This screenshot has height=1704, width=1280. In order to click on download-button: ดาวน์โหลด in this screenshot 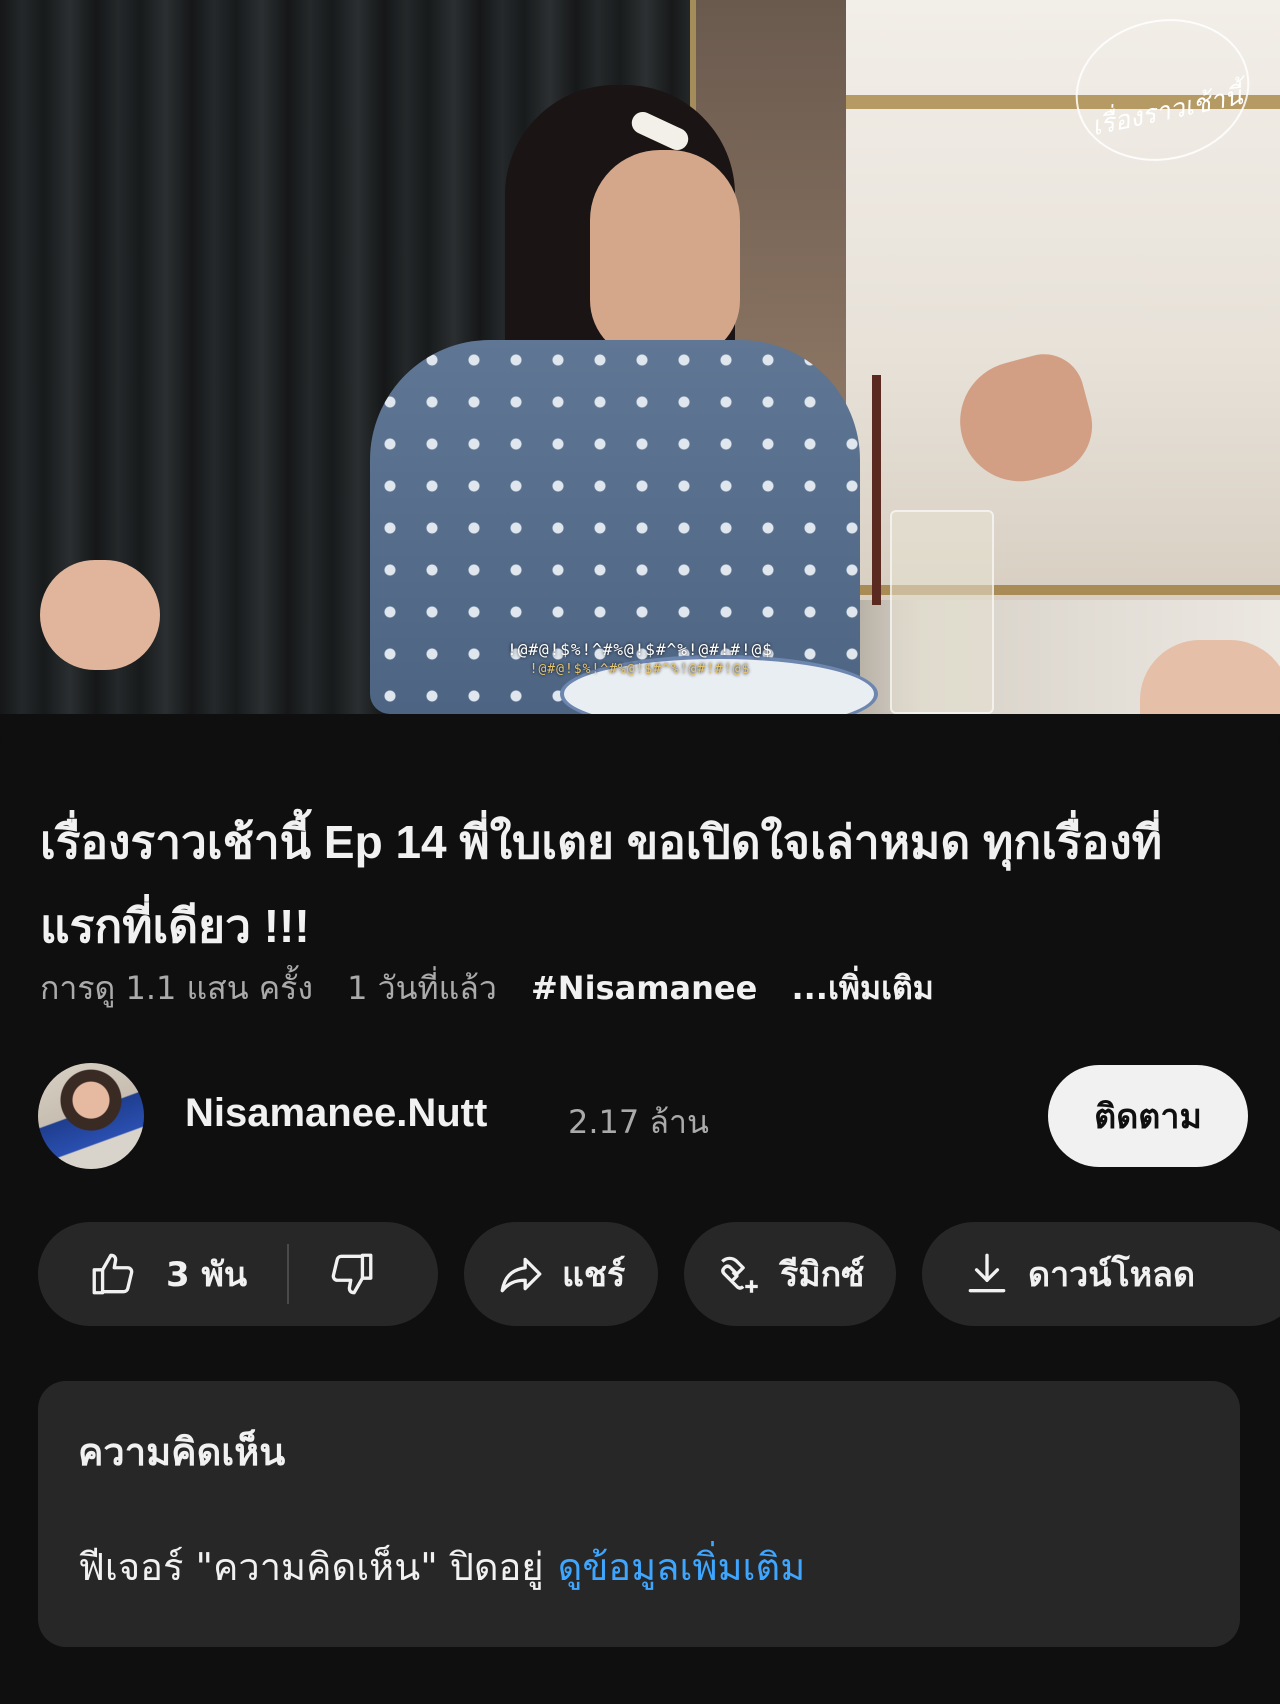, I will do `click(1101, 1274)`.